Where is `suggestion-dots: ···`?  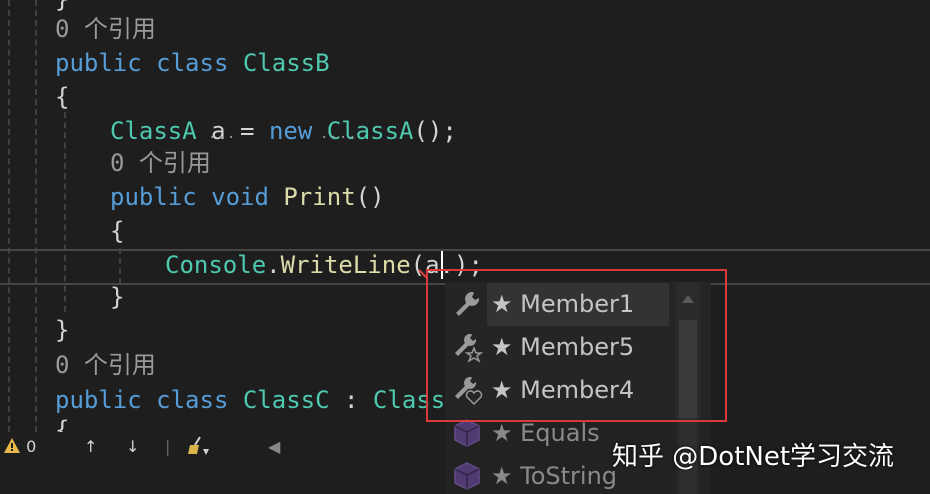 suggestion-dots: ··· is located at coordinates (222, 138).